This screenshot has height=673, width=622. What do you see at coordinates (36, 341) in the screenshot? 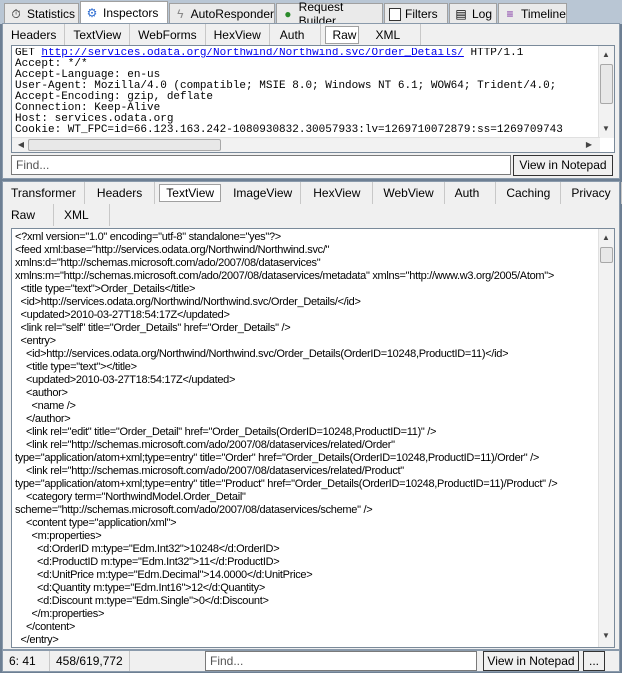
I see `response-line: <entry>` at bounding box center [36, 341].